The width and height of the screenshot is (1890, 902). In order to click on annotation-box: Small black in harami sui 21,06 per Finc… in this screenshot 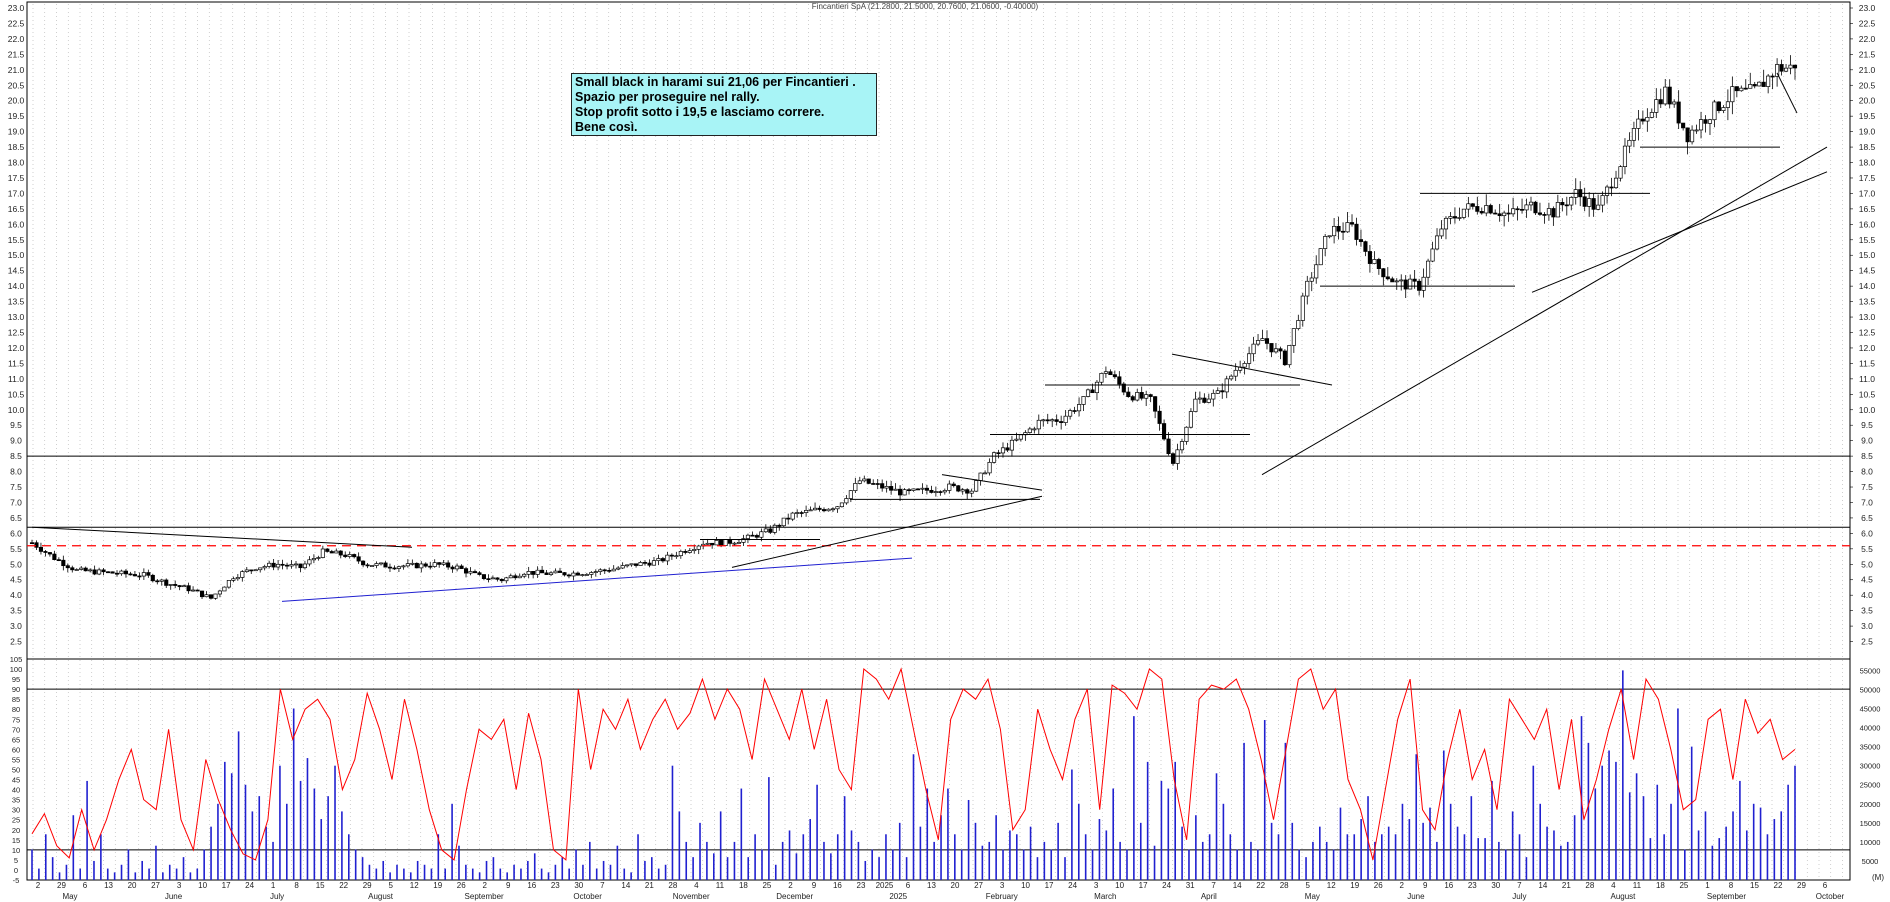, I will do `click(724, 104)`.